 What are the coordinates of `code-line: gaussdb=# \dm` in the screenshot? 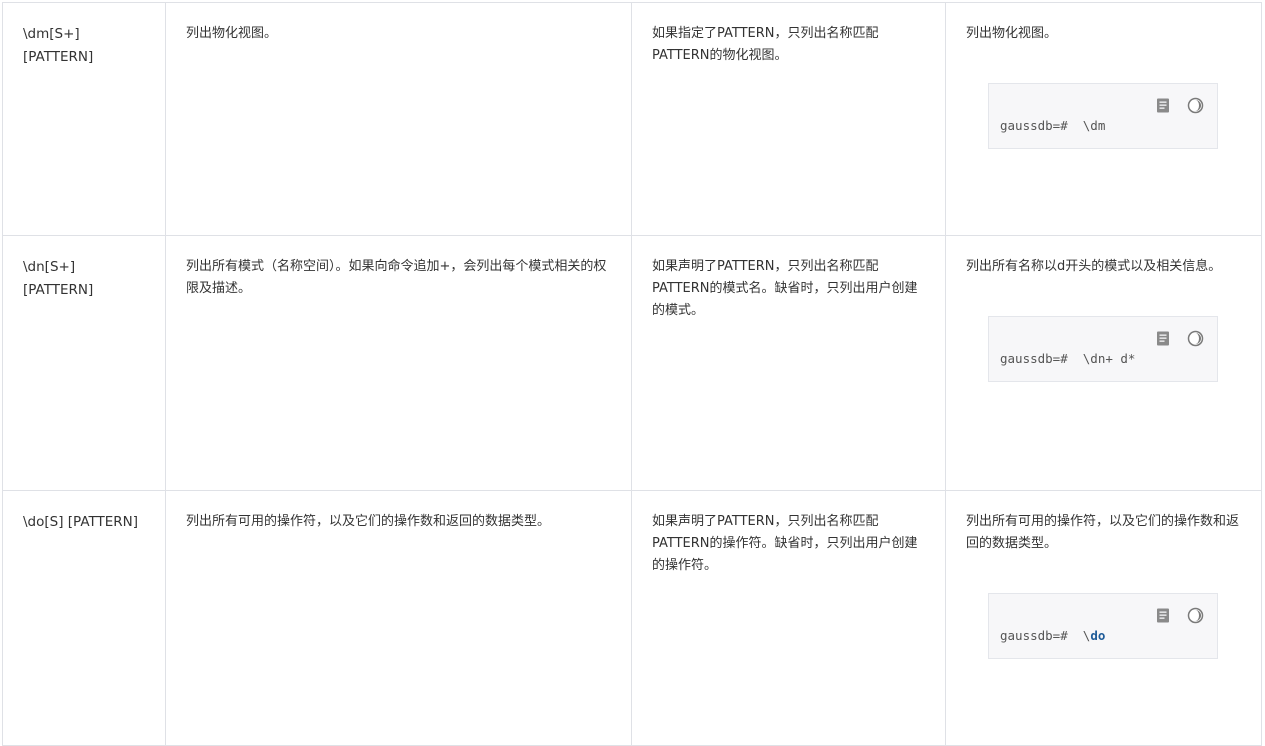 It's located at (1052, 126).